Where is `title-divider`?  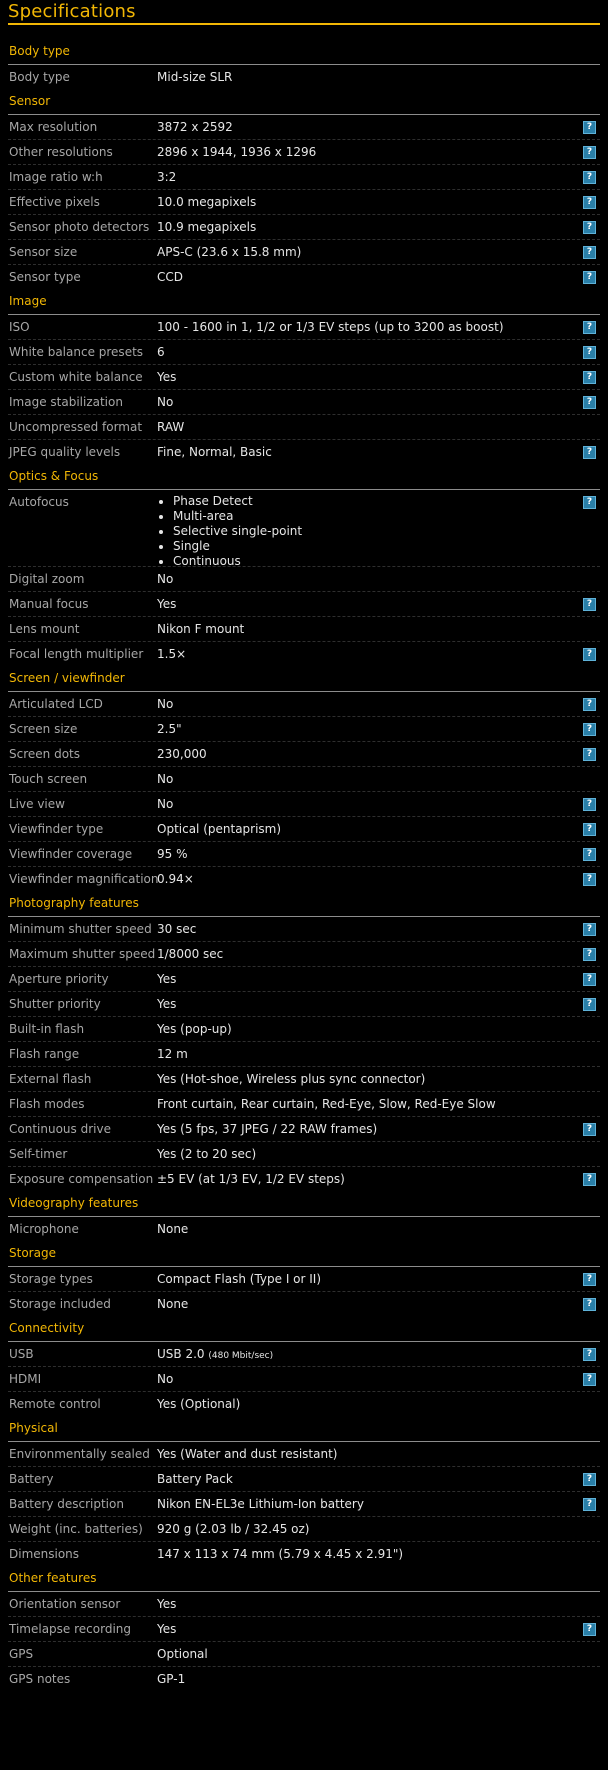 title-divider is located at coordinates (304, 24).